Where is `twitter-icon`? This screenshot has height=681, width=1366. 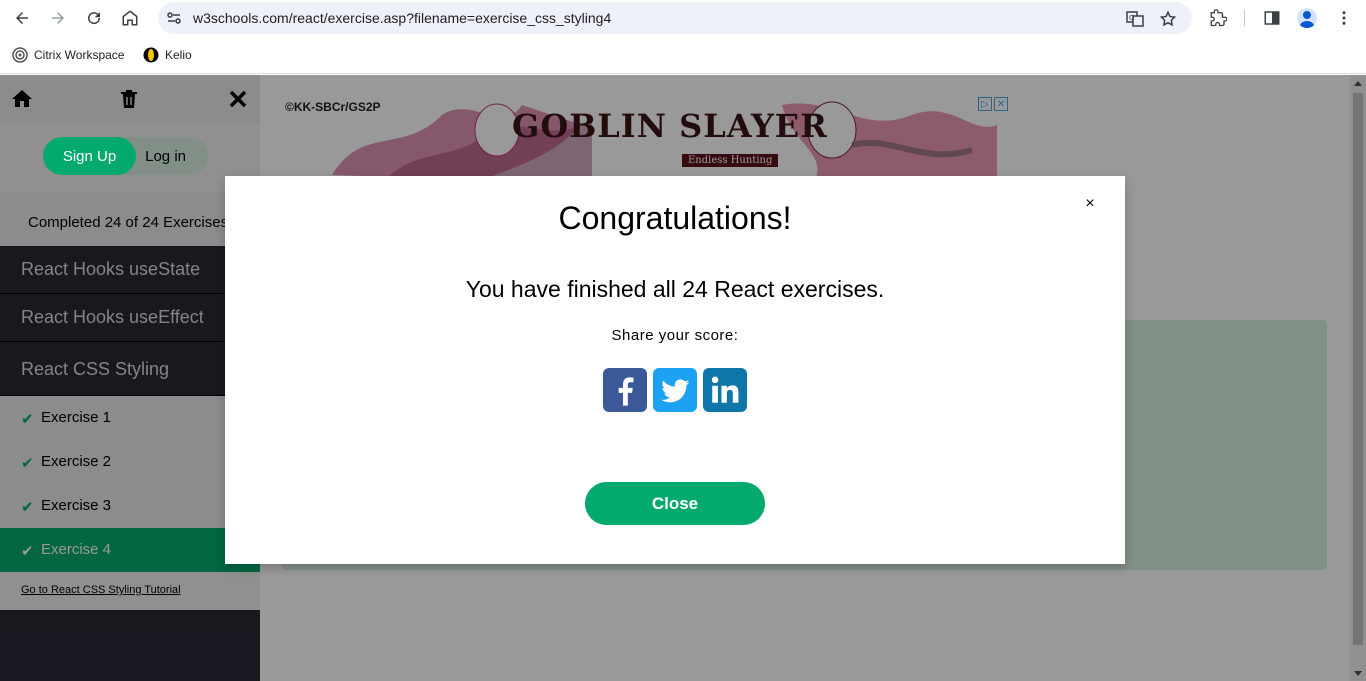 twitter-icon is located at coordinates (675, 391).